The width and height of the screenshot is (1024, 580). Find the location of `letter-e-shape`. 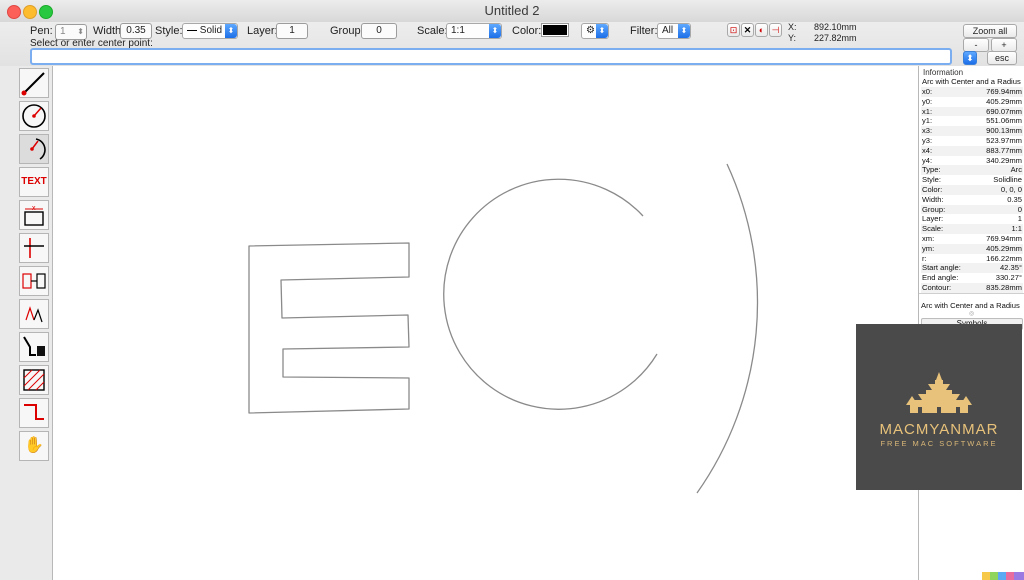

letter-e-shape is located at coordinates (329, 328).